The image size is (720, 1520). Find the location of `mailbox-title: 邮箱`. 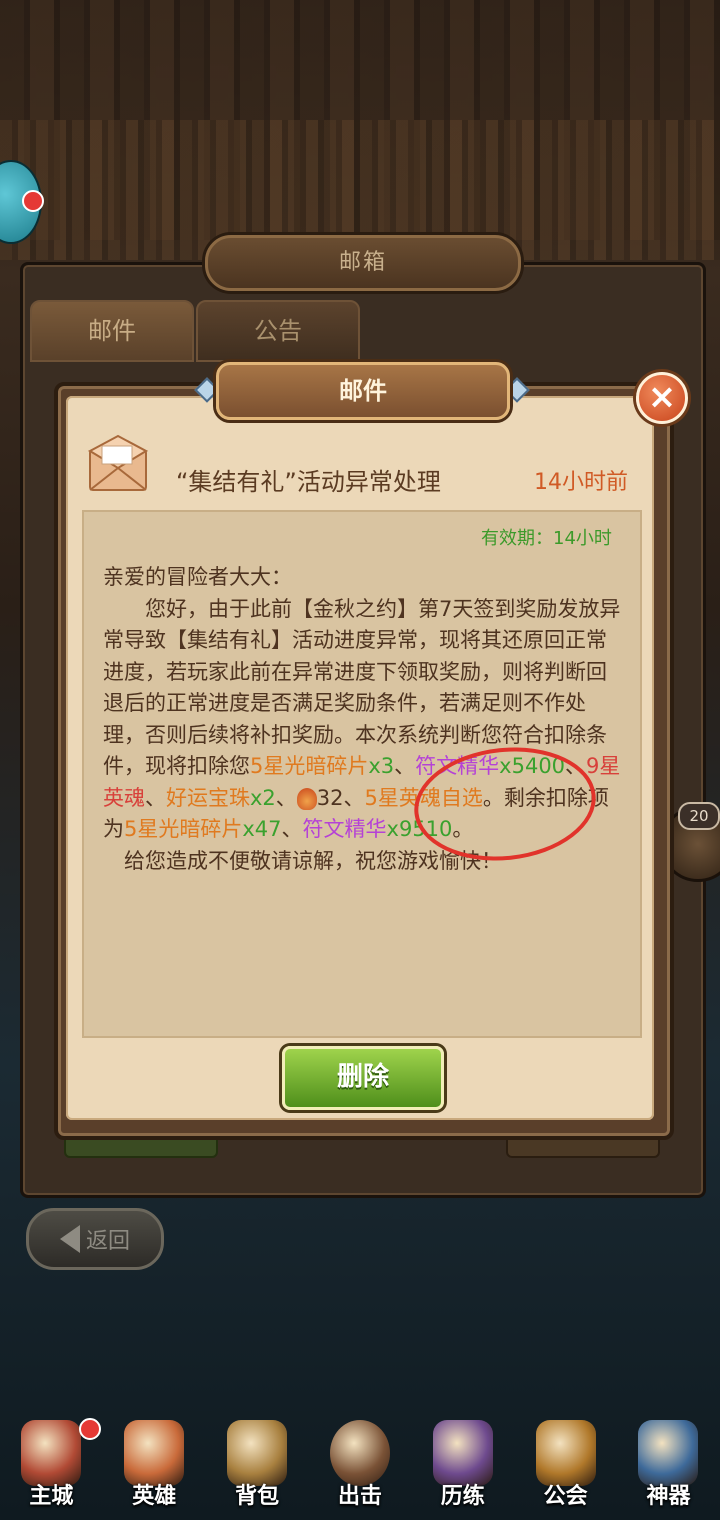

mailbox-title: 邮箱 is located at coordinates (363, 263).